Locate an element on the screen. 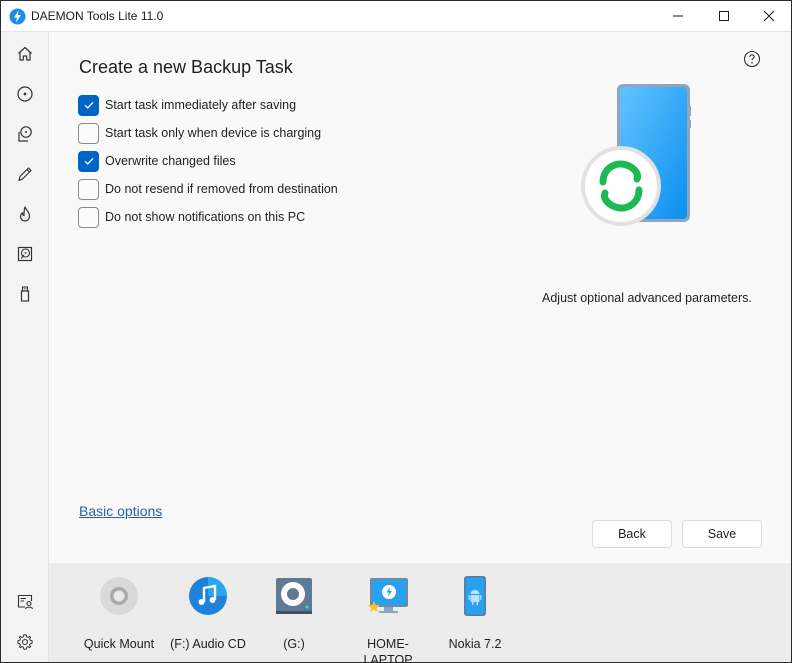 This screenshot has width=792, height=663. gear-icon is located at coordinates (25, 642).